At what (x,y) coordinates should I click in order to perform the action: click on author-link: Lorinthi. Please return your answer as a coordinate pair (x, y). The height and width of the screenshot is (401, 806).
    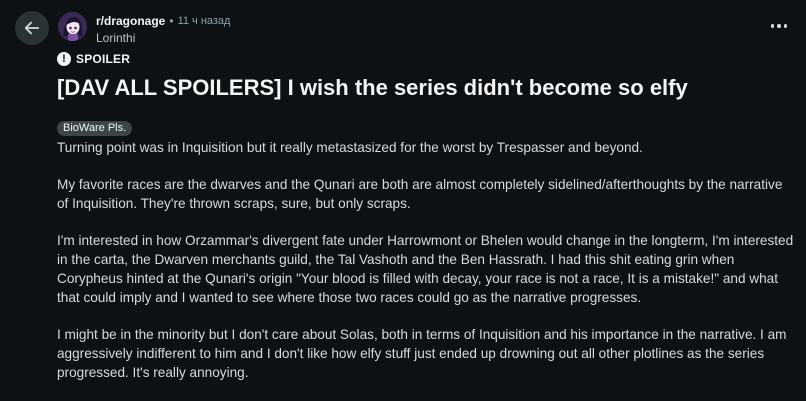
    Looking at the image, I should click on (163, 38).